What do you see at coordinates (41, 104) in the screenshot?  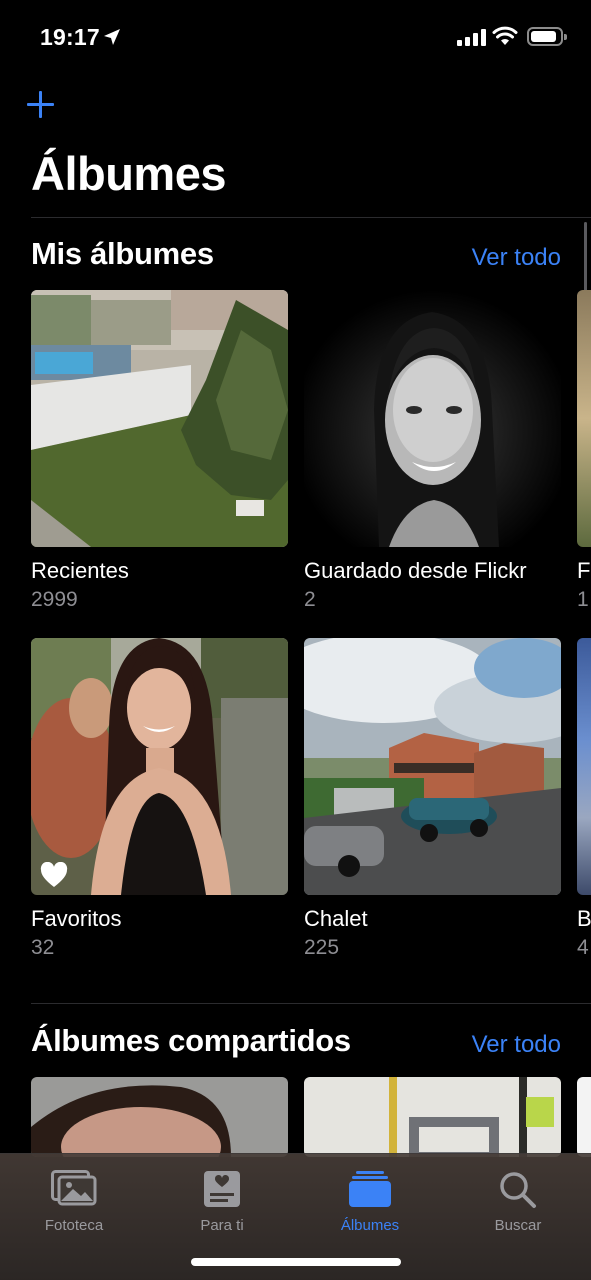 I see `add-album-button` at bounding box center [41, 104].